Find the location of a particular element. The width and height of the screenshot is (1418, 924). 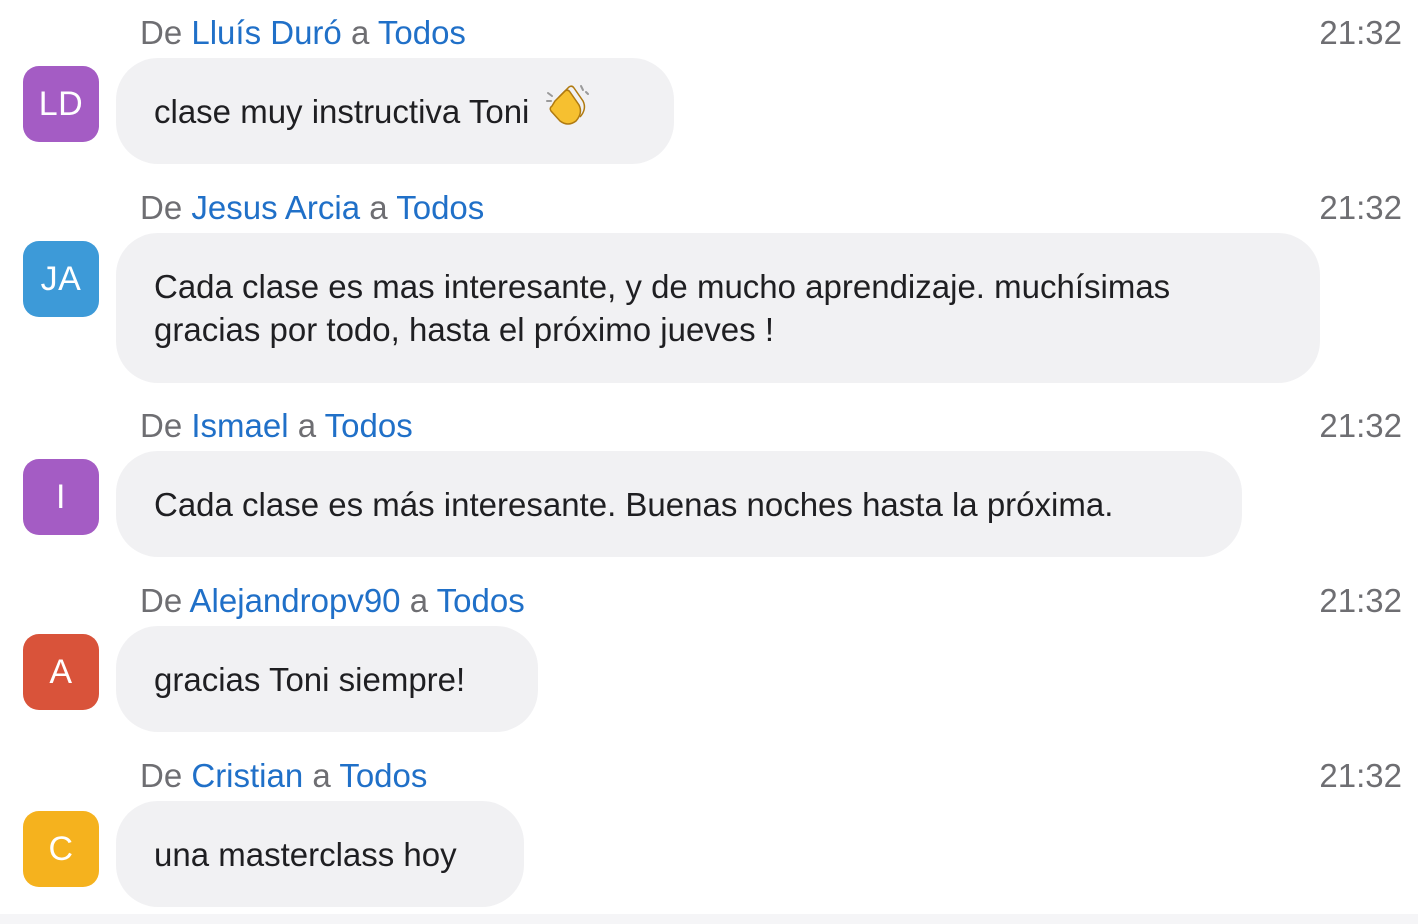

message-bubble: clase muy instructiva Toni is located at coordinates (395, 111).